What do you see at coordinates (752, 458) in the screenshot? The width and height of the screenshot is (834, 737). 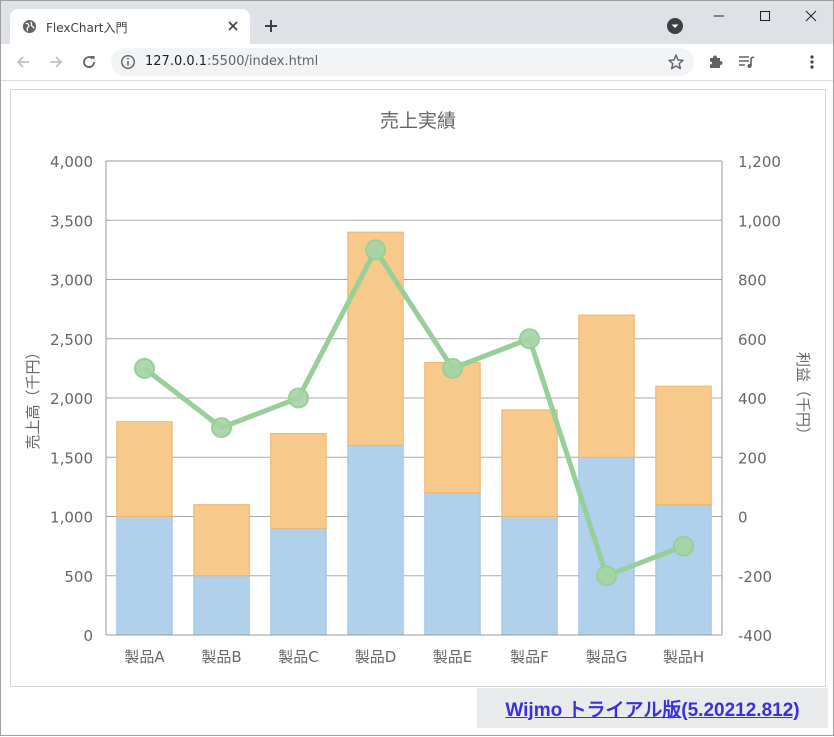 I see `y2-tick-label: 200` at bounding box center [752, 458].